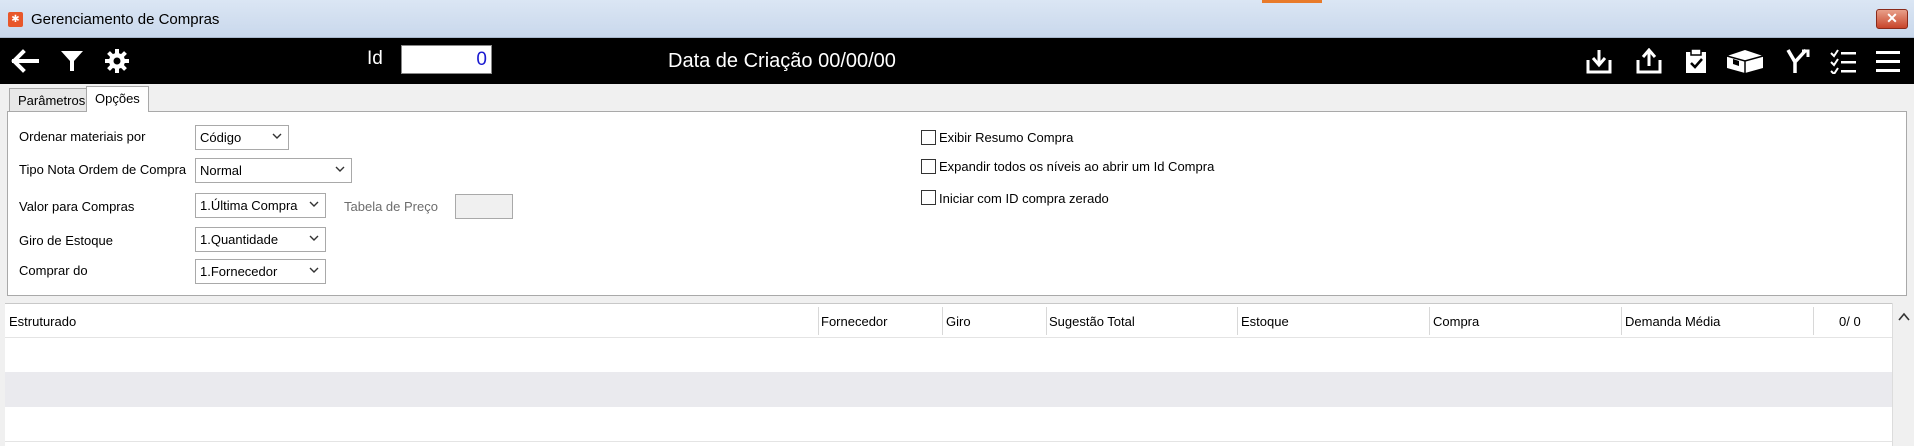 The width and height of the screenshot is (1914, 446). I want to click on column-header: Demanda Média, so click(1672, 321).